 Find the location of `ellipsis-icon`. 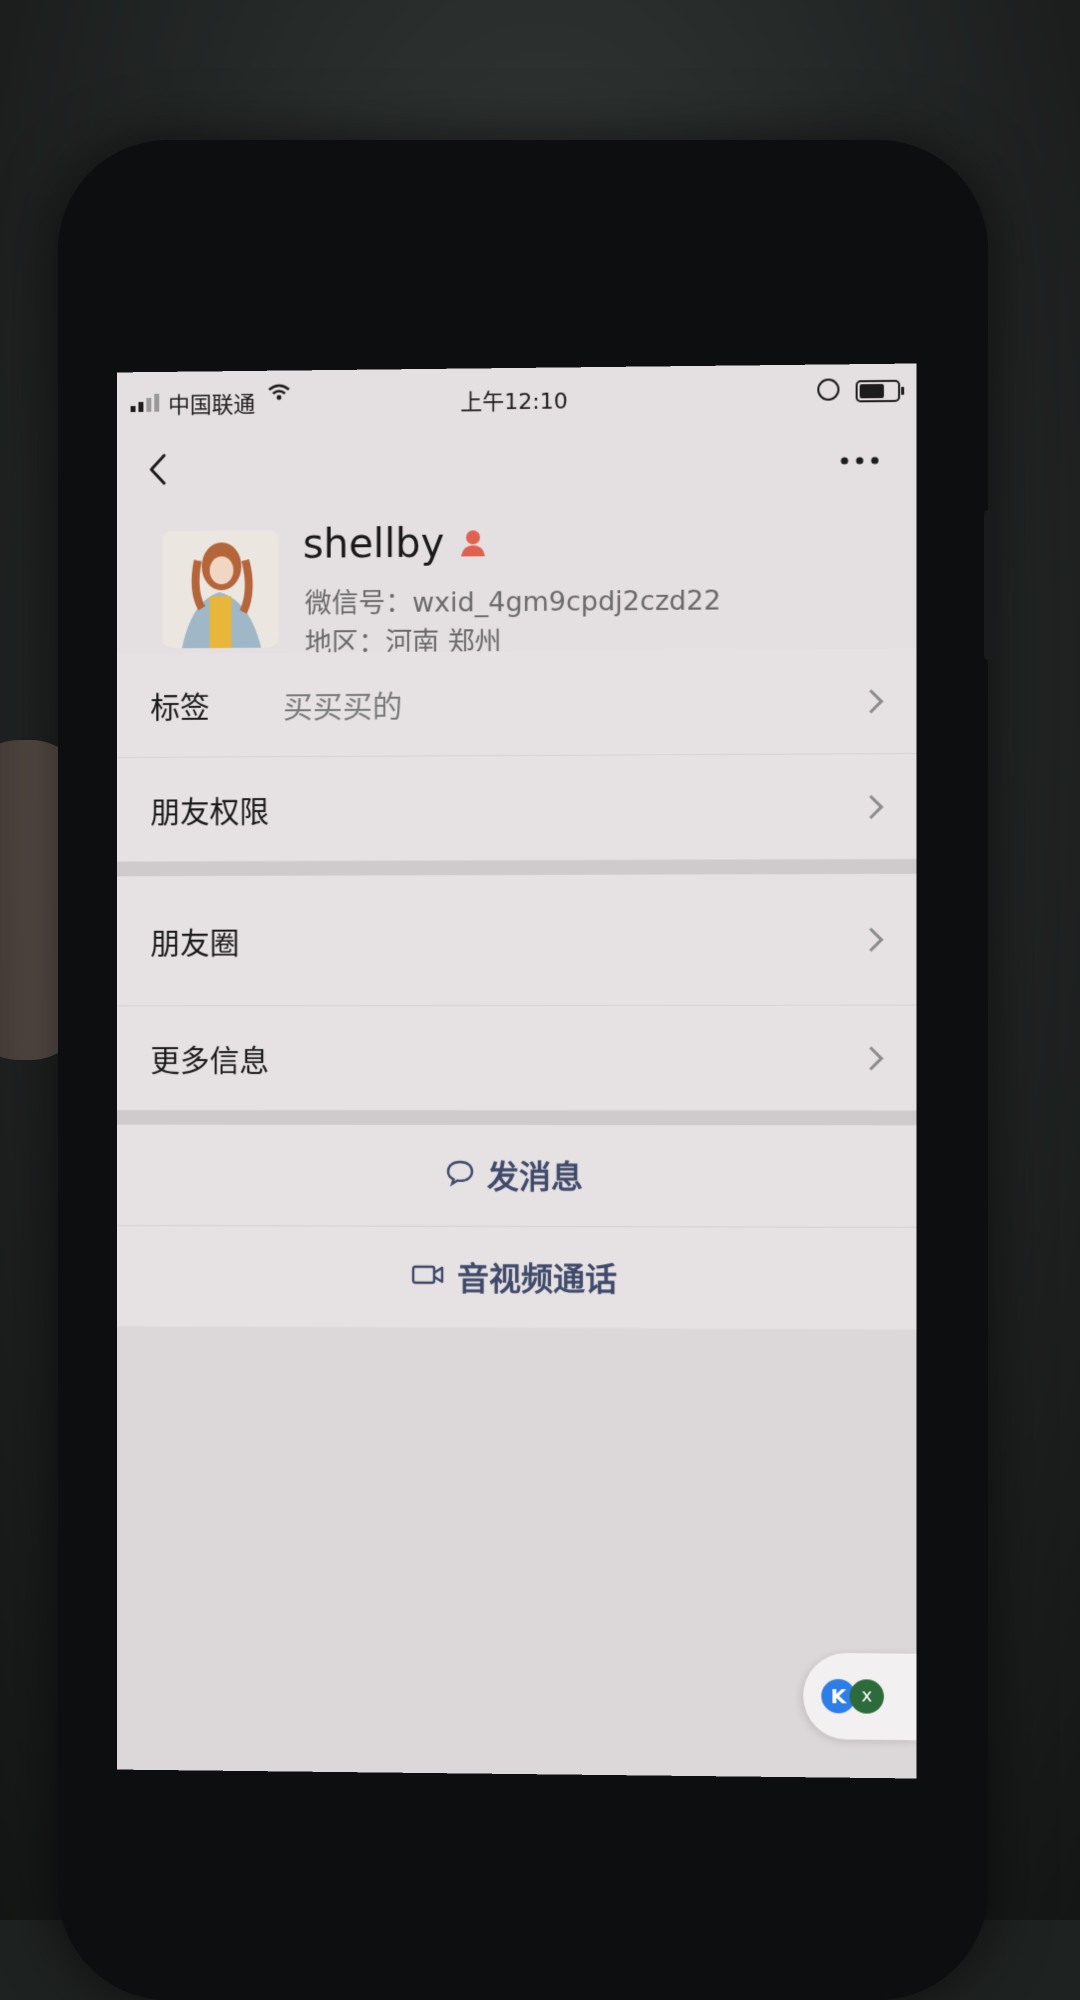

ellipsis-icon is located at coordinates (859, 454).